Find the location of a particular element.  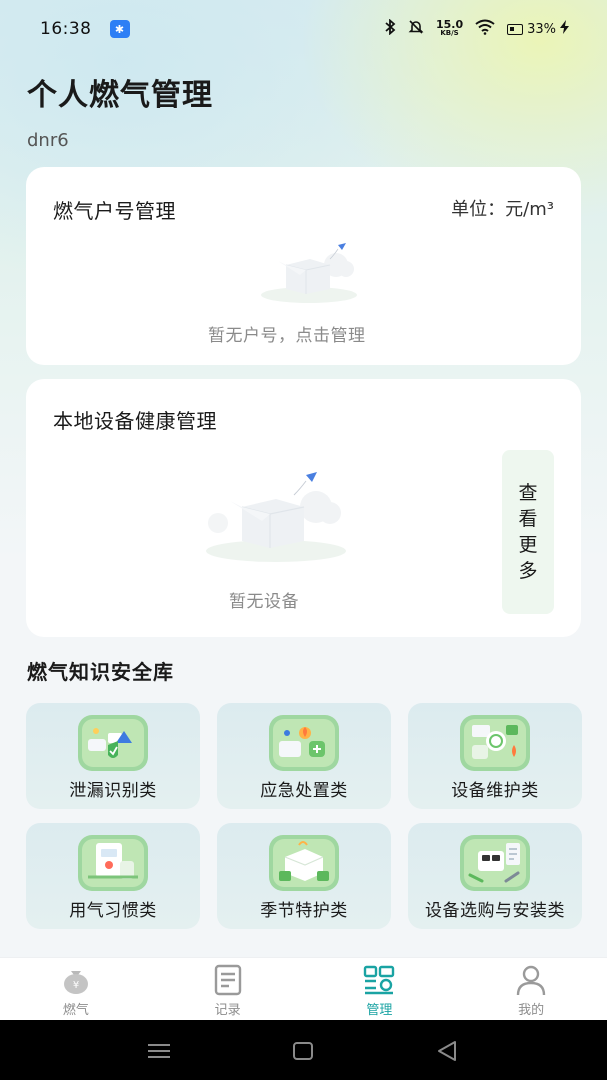

status-time: 16:38 is located at coordinates (66, 29).